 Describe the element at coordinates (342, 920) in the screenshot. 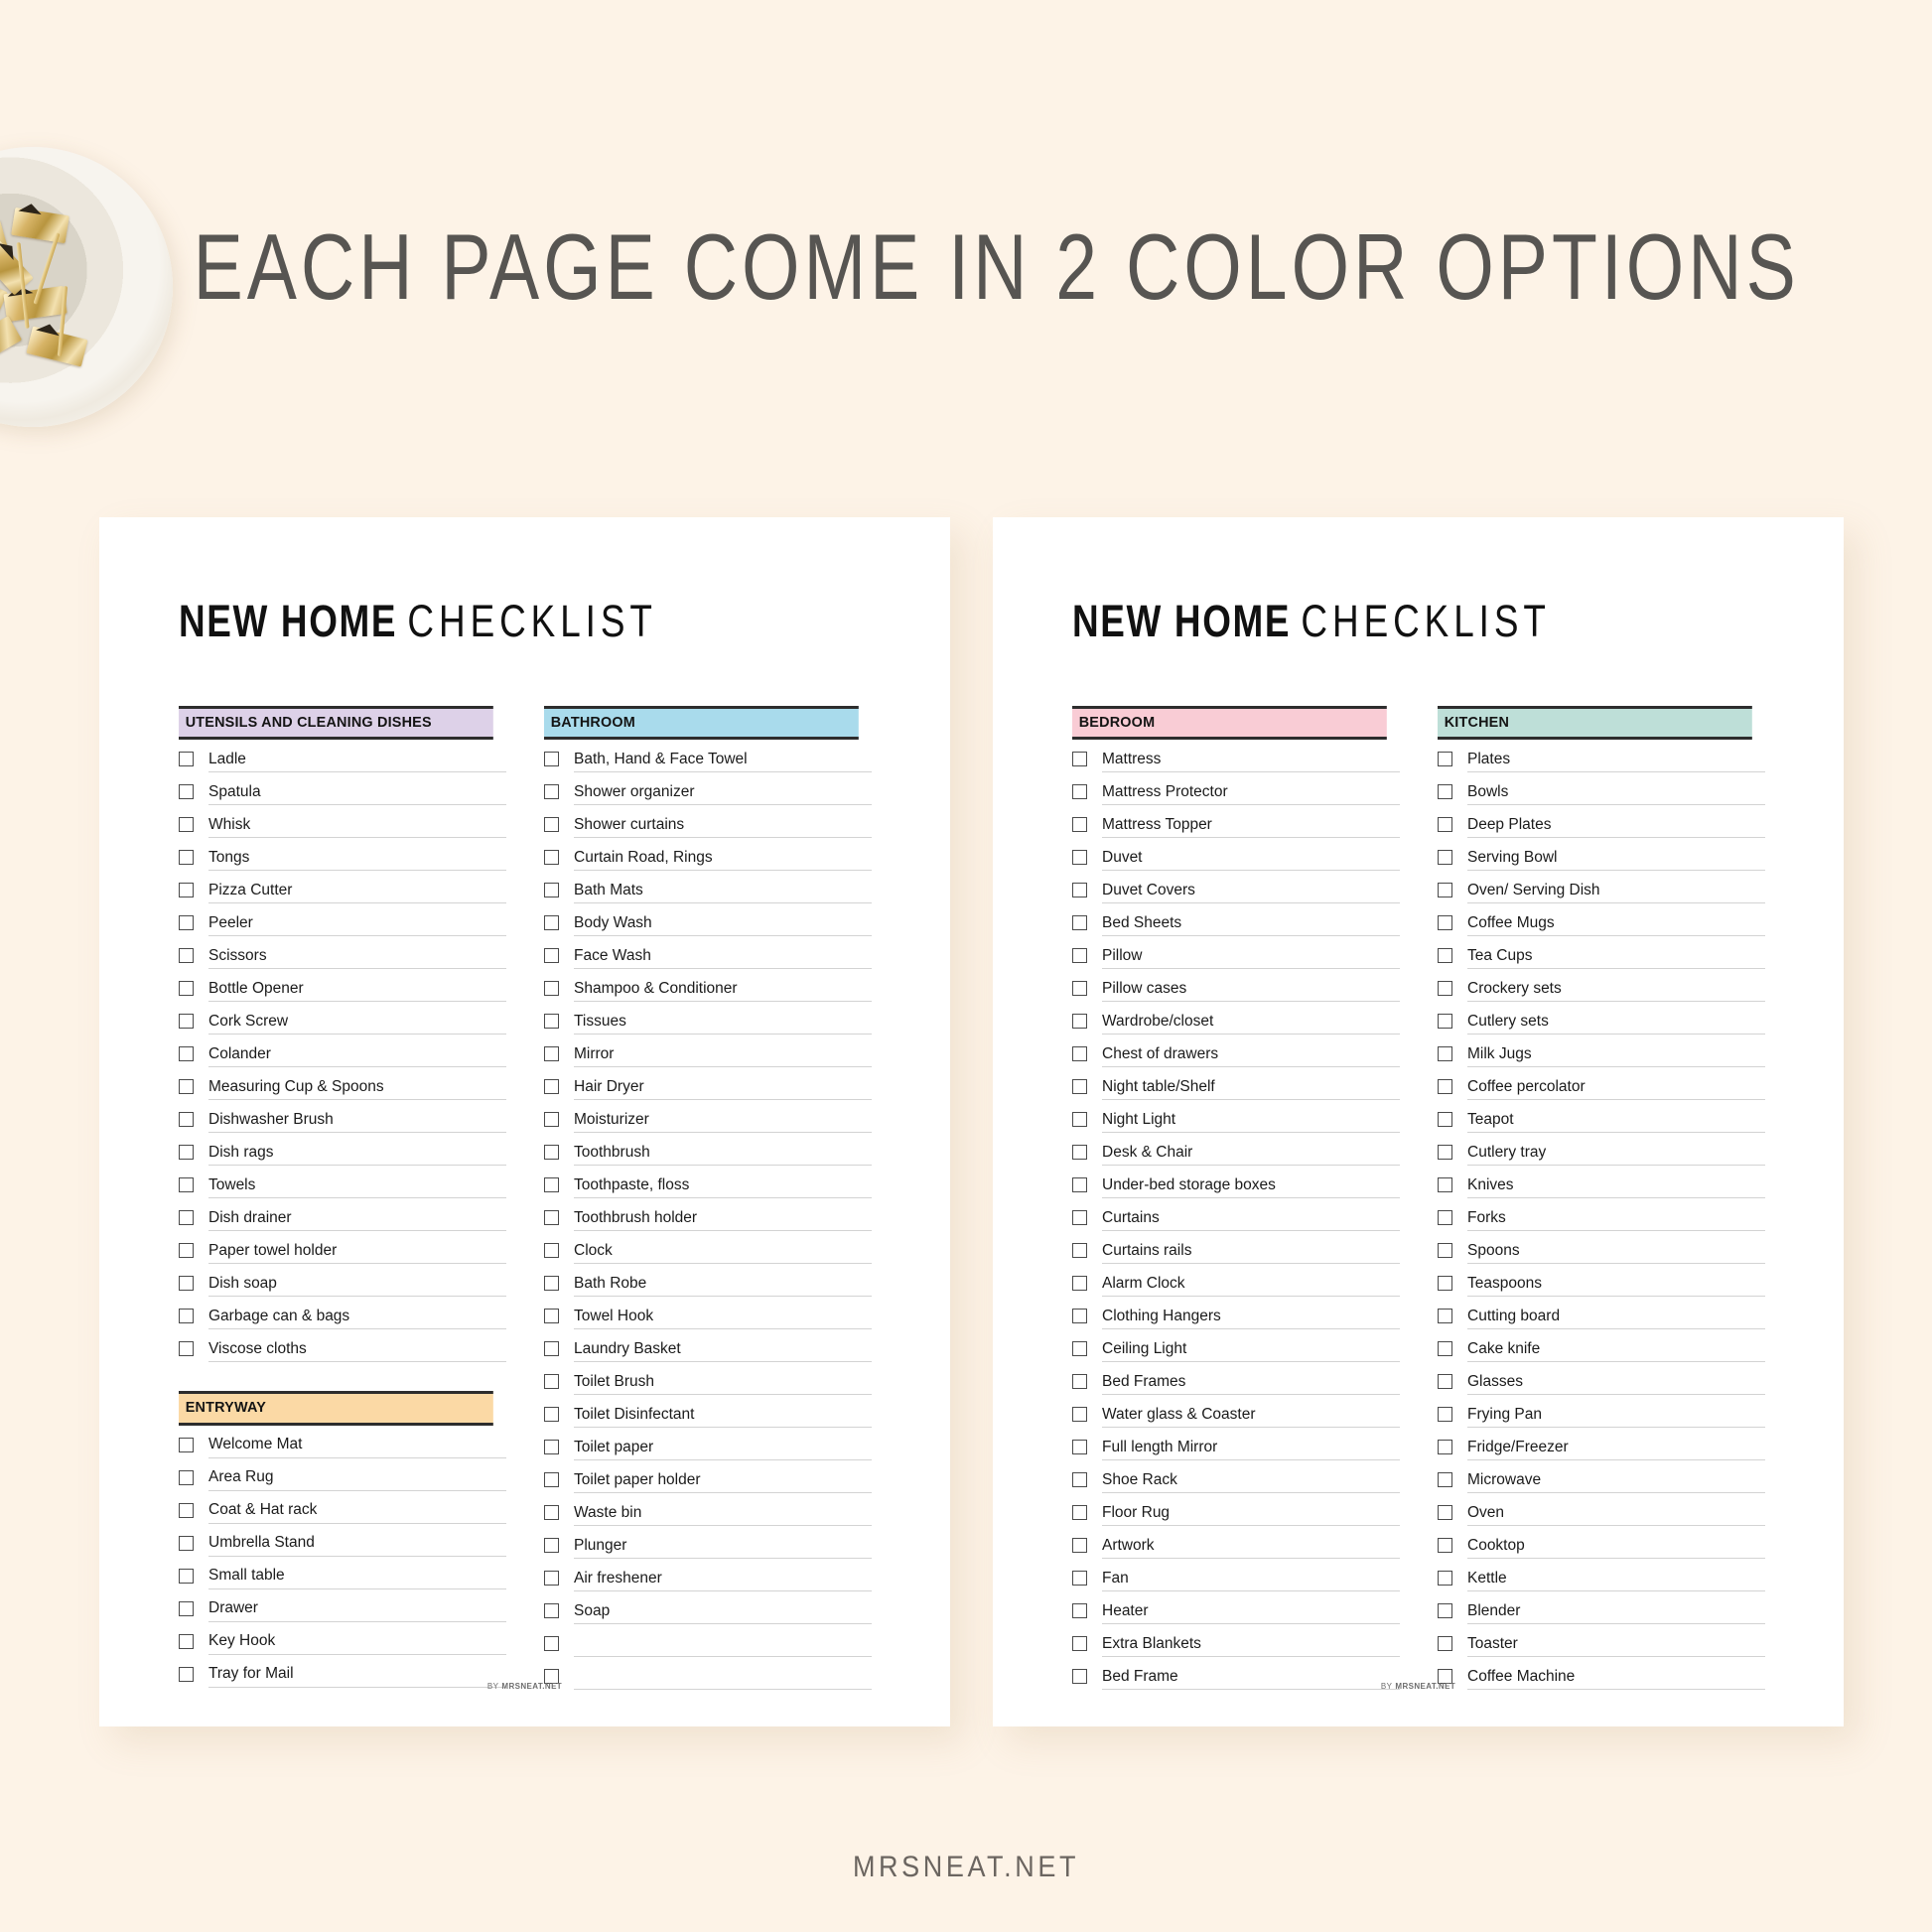

I see `checklist-row: Peeler` at that location.